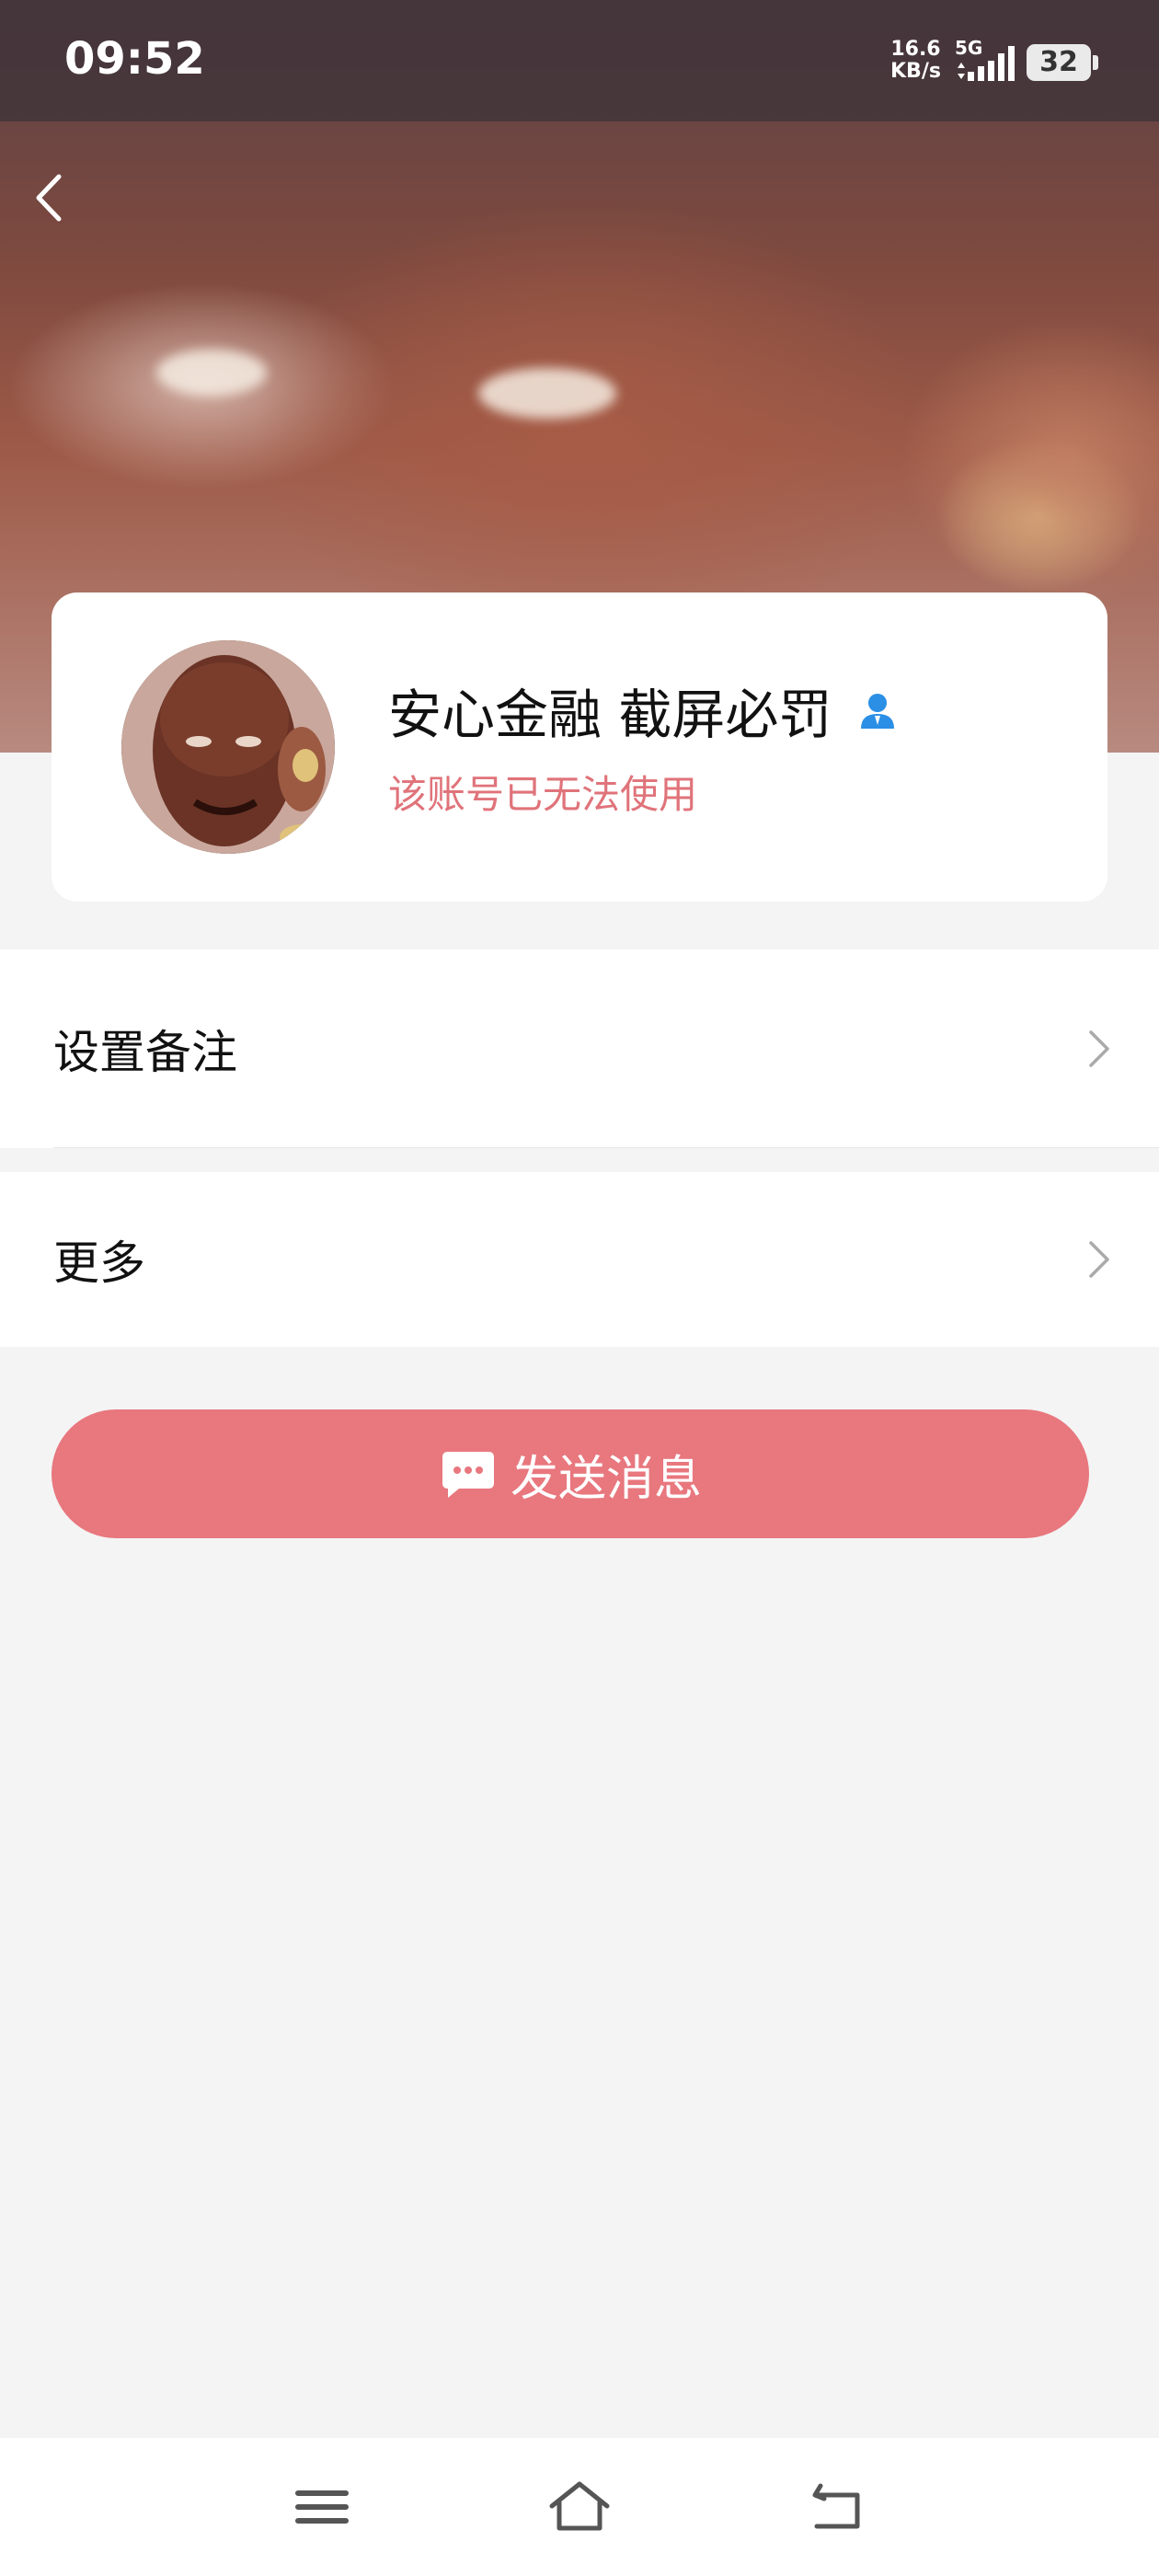 This screenshot has height=2576, width=1159. What do you see at coordinates (99, 1263) in the screenshot?
I see `more-label: 更多` at bounding box center [99, 1263].